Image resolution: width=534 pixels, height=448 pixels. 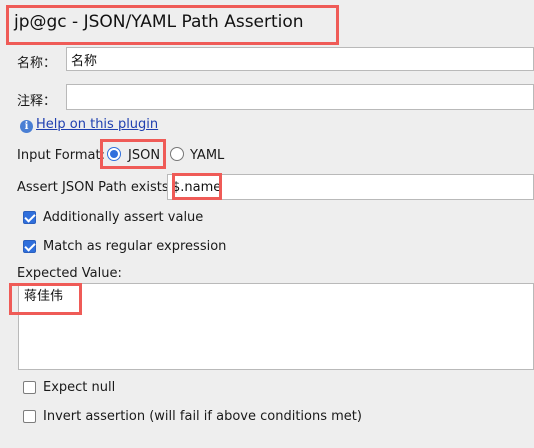 What do you see at coordinates (207, 155) in the screenshot?
I see `yaml-radio-label: YAML` at bounding box center [207, 155].